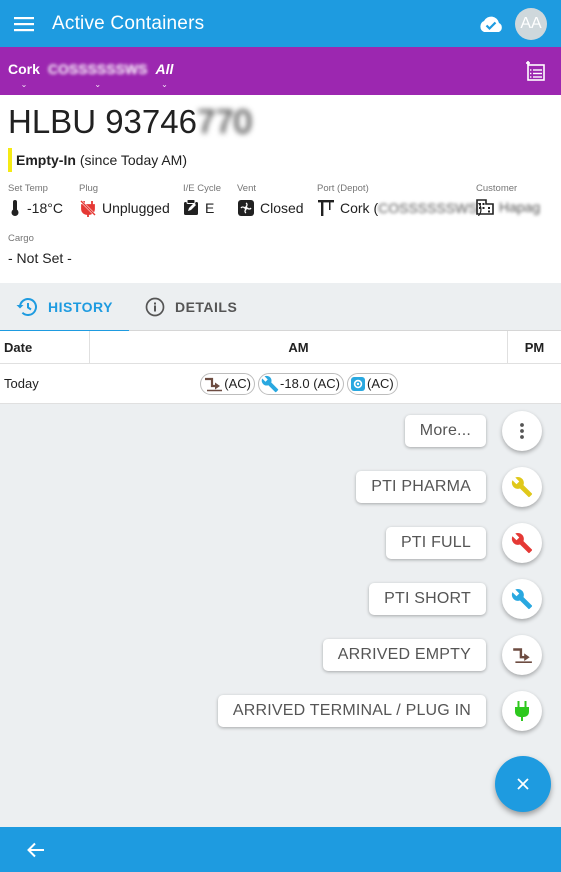 The image size is (561, 872). What do you see at coordinates (191, 207) in the screenshot?
I see `edit-box-icon` at bounding box center [191, 207].